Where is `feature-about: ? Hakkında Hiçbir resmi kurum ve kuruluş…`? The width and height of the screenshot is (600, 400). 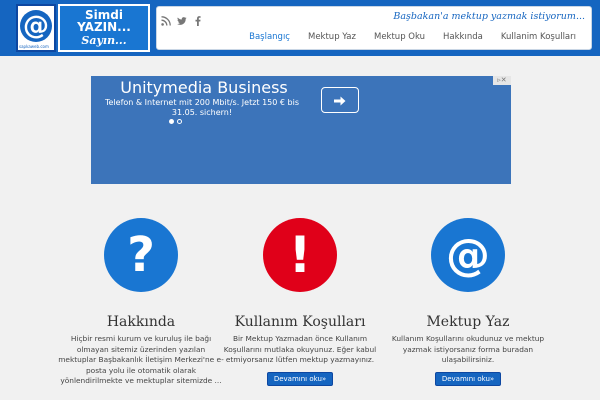
feature-about: ? Hakkında Hiçbir resmi kurum ve kuruluş… is located at coordinates (141, 302).